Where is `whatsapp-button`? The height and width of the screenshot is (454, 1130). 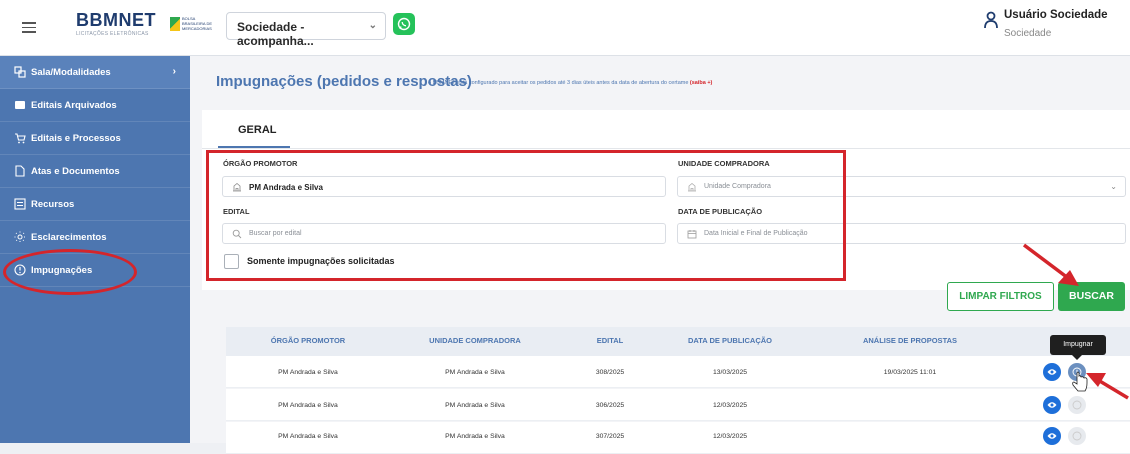
whatsapp-button is located at coordinates (404, 24).